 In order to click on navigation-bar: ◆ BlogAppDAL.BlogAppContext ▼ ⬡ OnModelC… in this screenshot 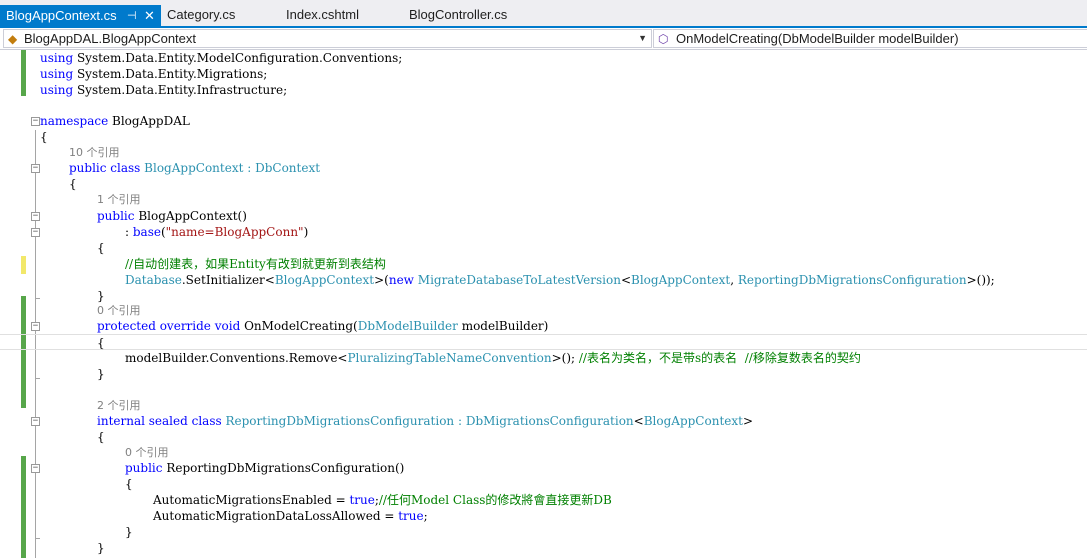, I will do `click(543, 39)`.